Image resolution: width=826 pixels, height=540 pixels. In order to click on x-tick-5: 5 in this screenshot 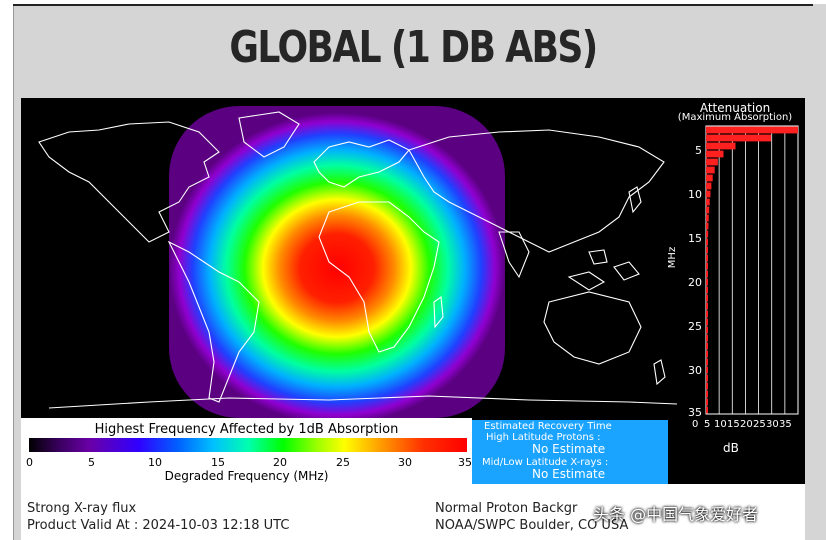, I will do `click(707, 424)`.